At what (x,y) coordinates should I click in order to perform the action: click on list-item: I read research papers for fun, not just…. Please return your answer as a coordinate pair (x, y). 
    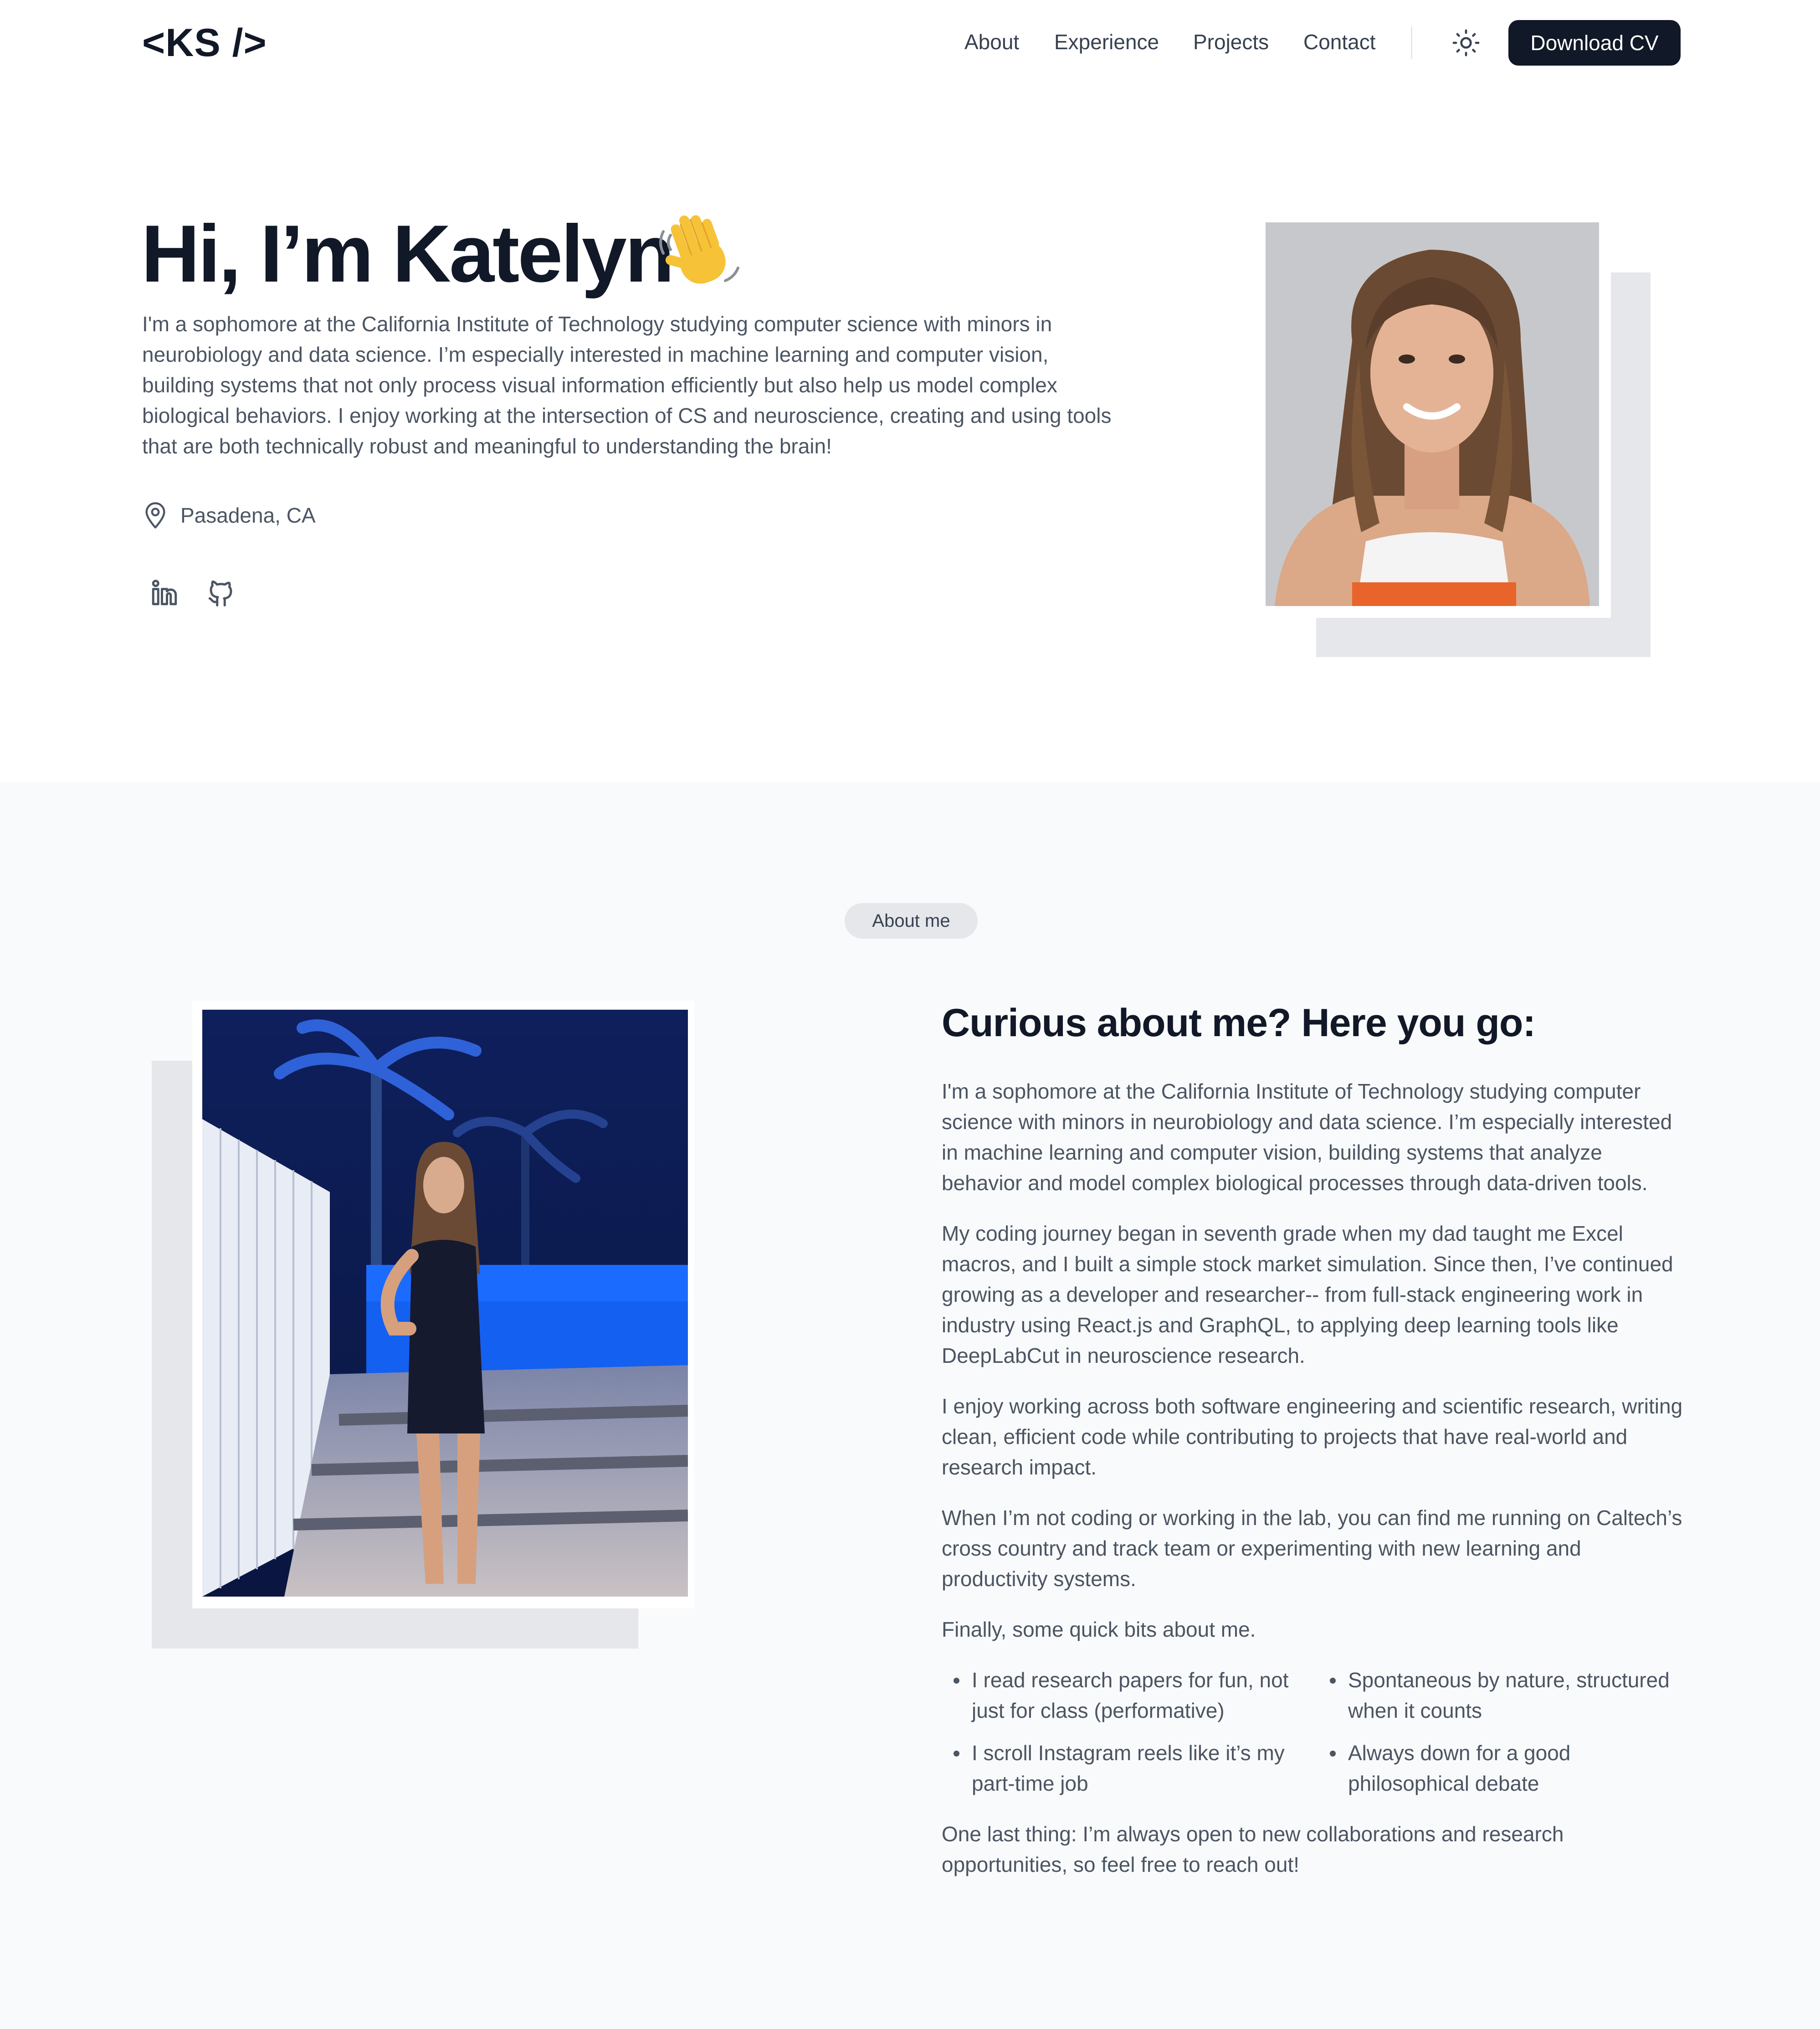
    Looking at the image, I should click on (1130, 1695).